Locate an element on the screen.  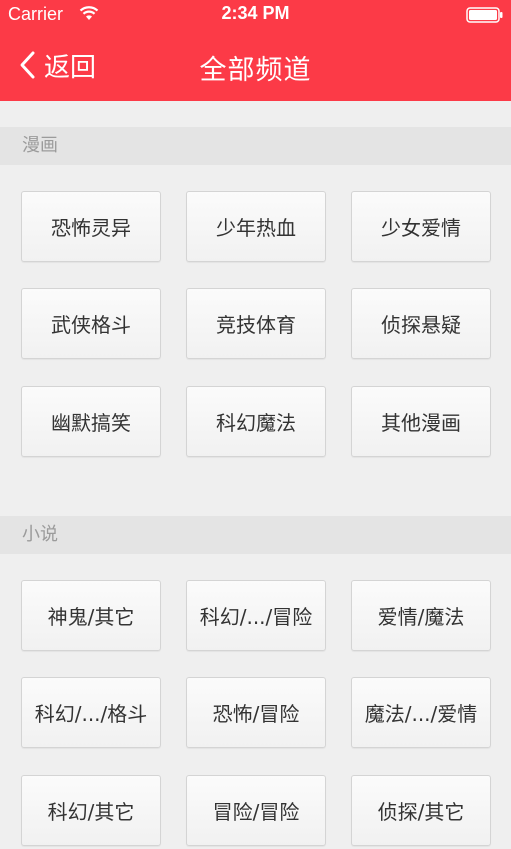
channel-button: 爱情/魔法 is located at coordinates (421, 615).